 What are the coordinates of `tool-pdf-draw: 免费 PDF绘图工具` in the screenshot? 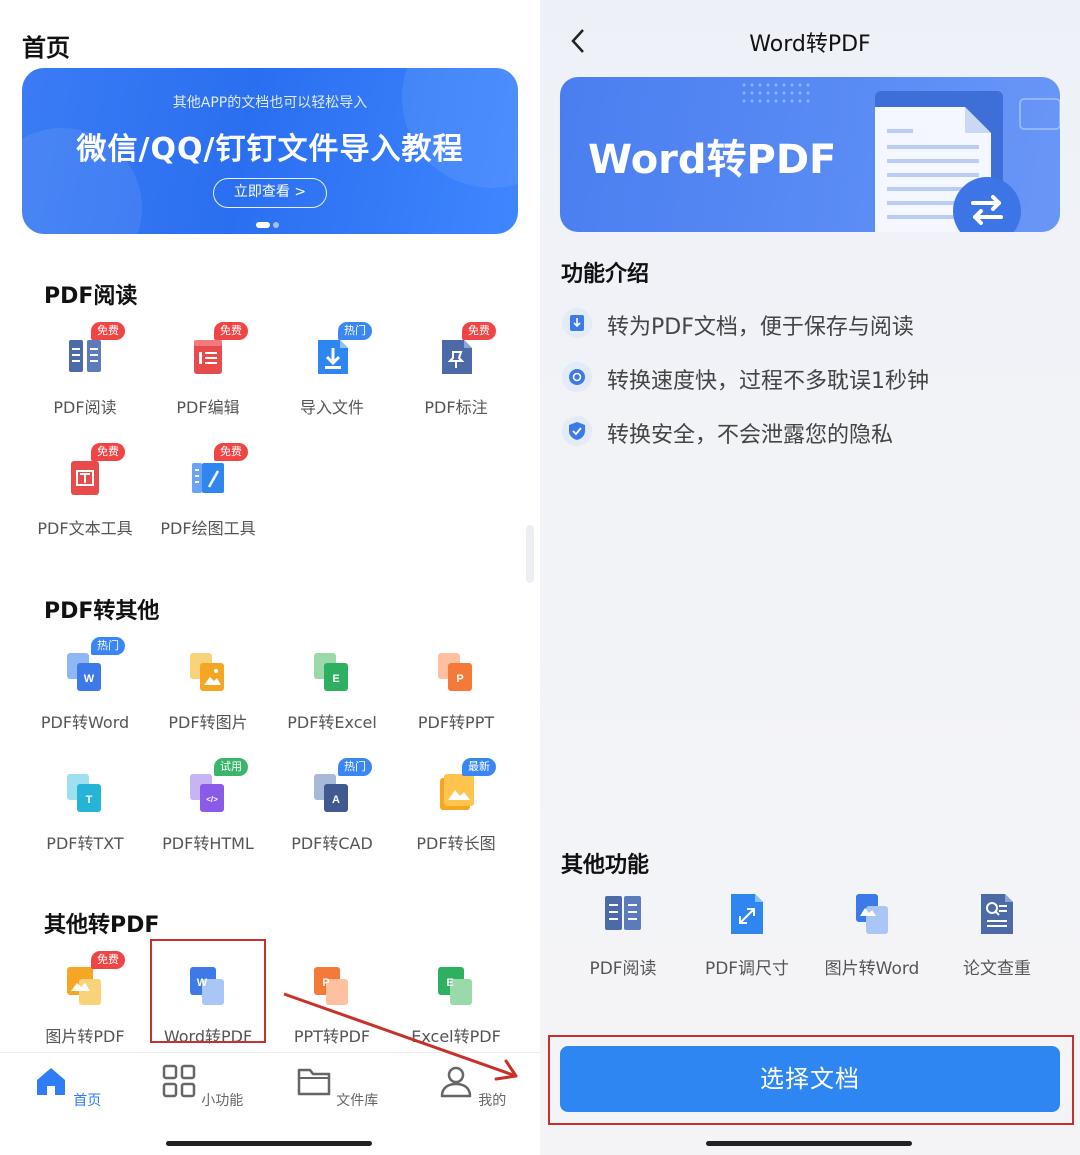 It's located at (208, 491).